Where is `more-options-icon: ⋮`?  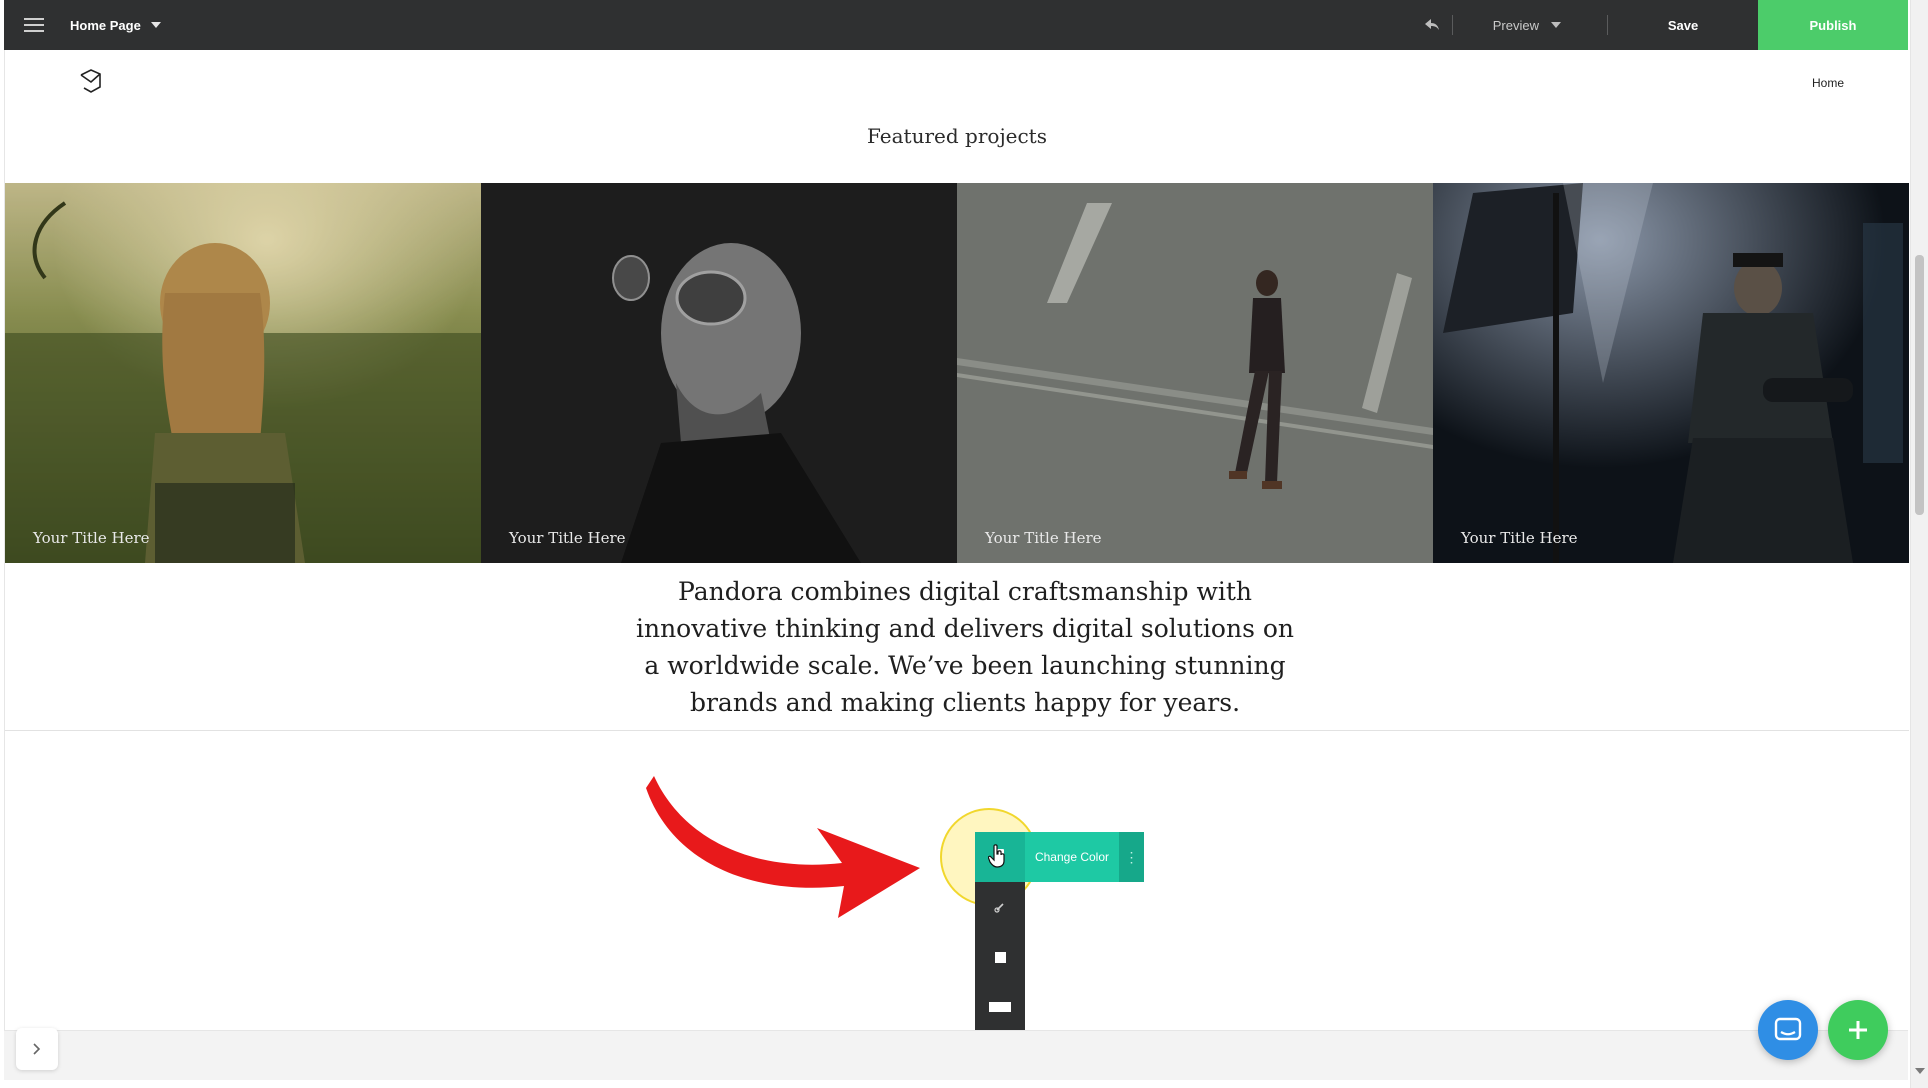
more-options-icon: ⋮ is located at coordinates (1131, 857).